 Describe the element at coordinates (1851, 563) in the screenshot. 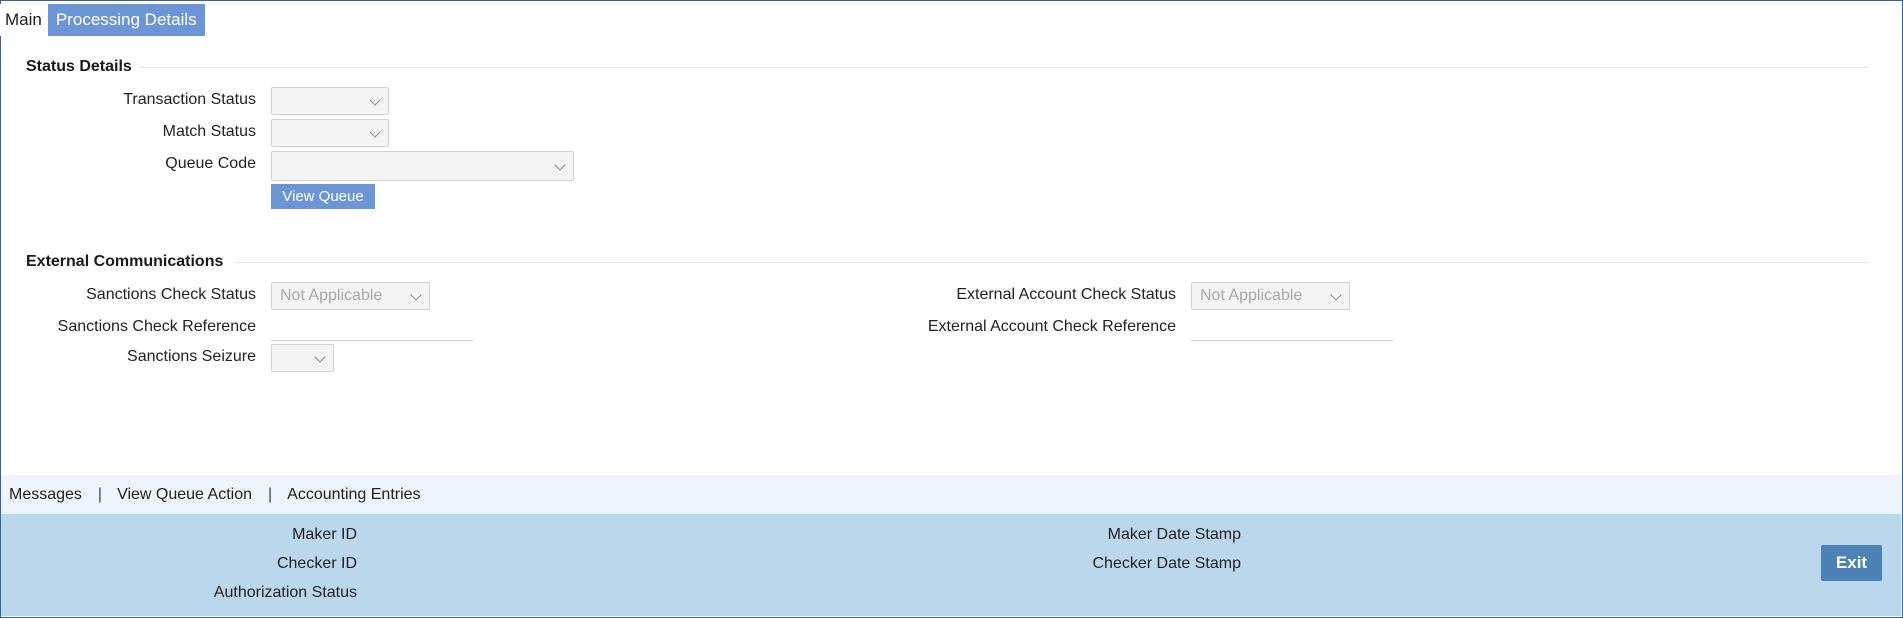

I see `exit-button: Exit` at that location.